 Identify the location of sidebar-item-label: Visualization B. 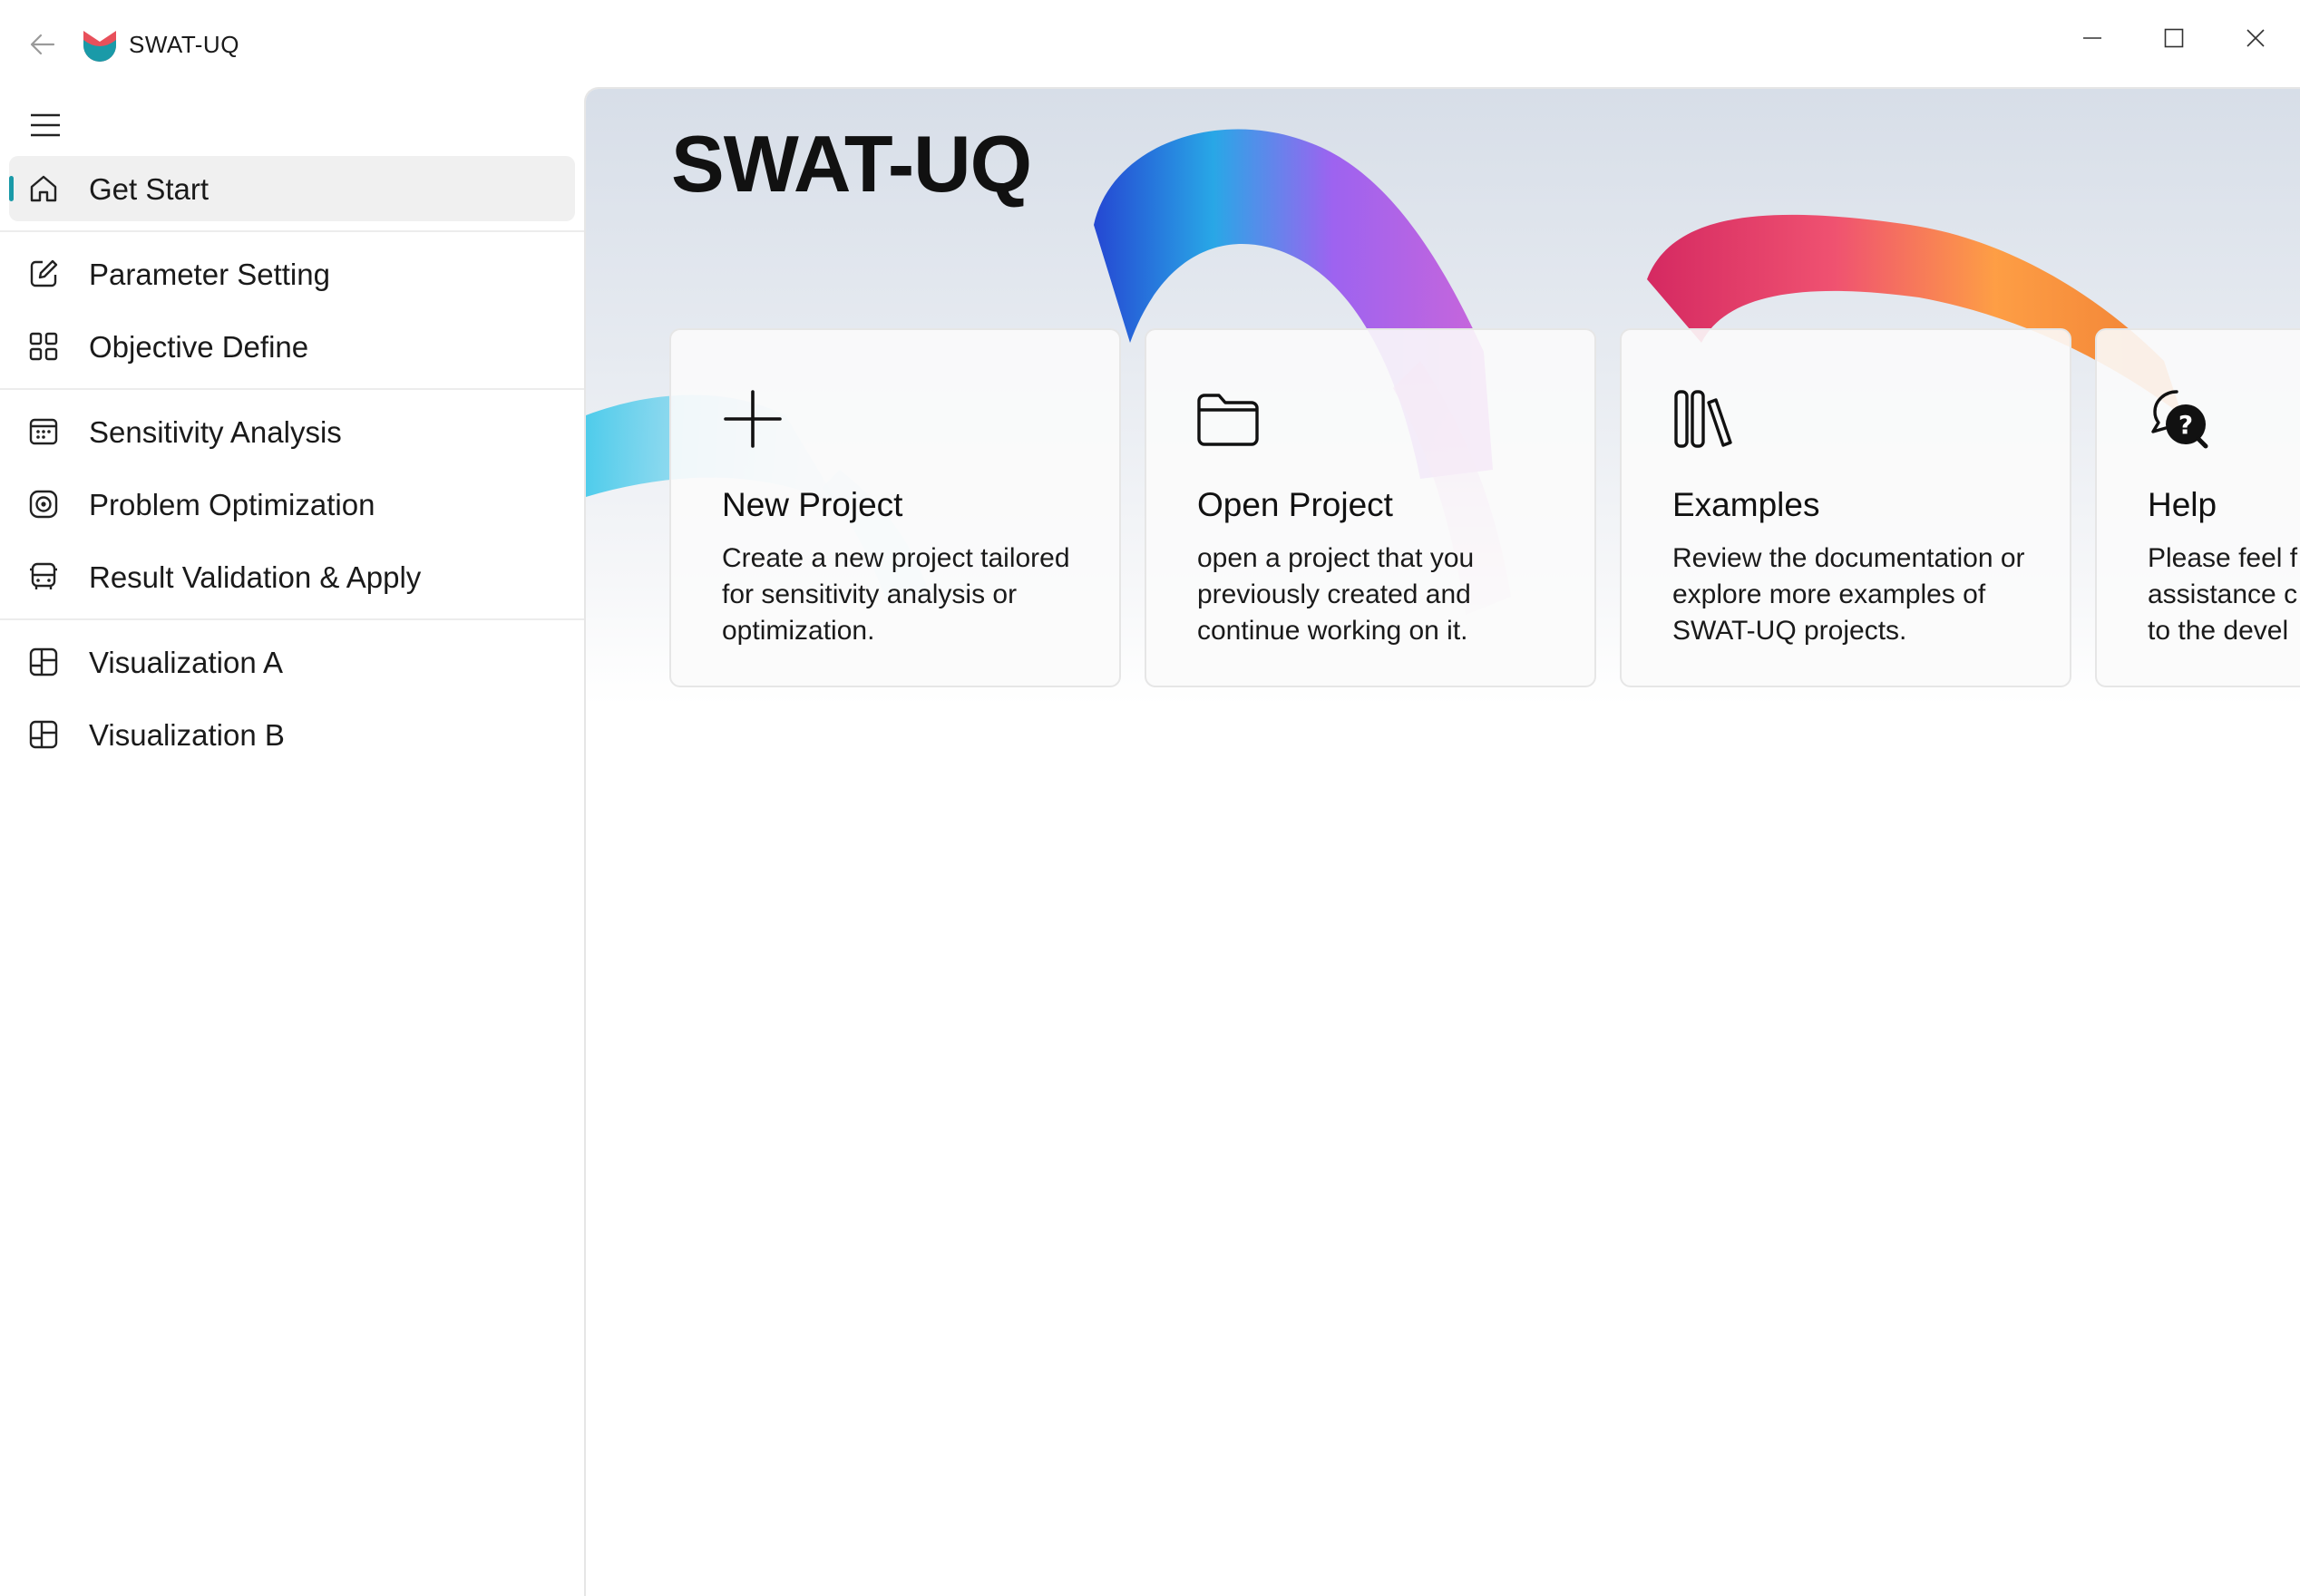
(187, 735).